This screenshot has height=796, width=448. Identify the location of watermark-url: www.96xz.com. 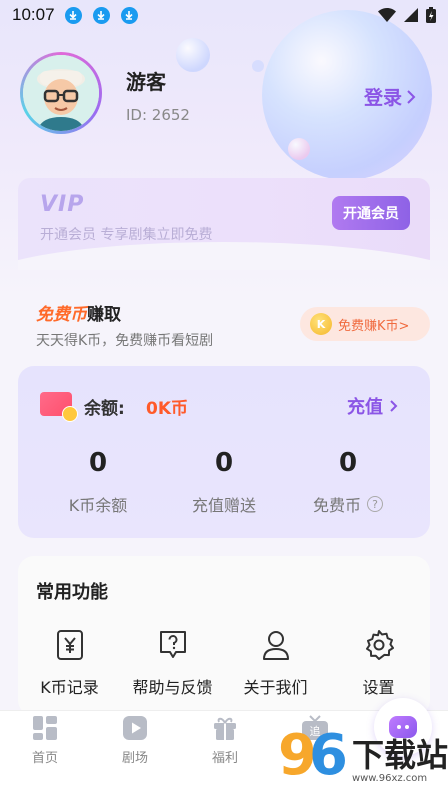
(389, 778).